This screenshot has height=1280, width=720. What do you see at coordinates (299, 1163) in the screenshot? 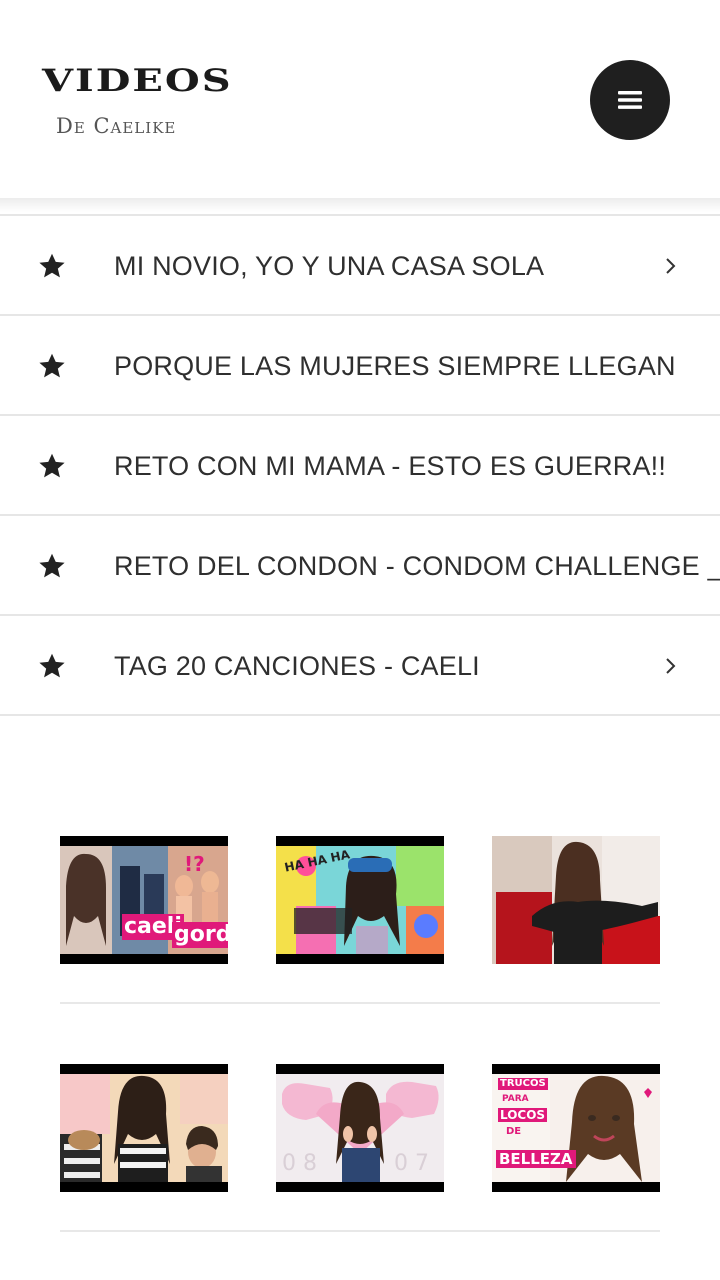
I see `svg-text: 0 8` at bounding box center [299, 1163].